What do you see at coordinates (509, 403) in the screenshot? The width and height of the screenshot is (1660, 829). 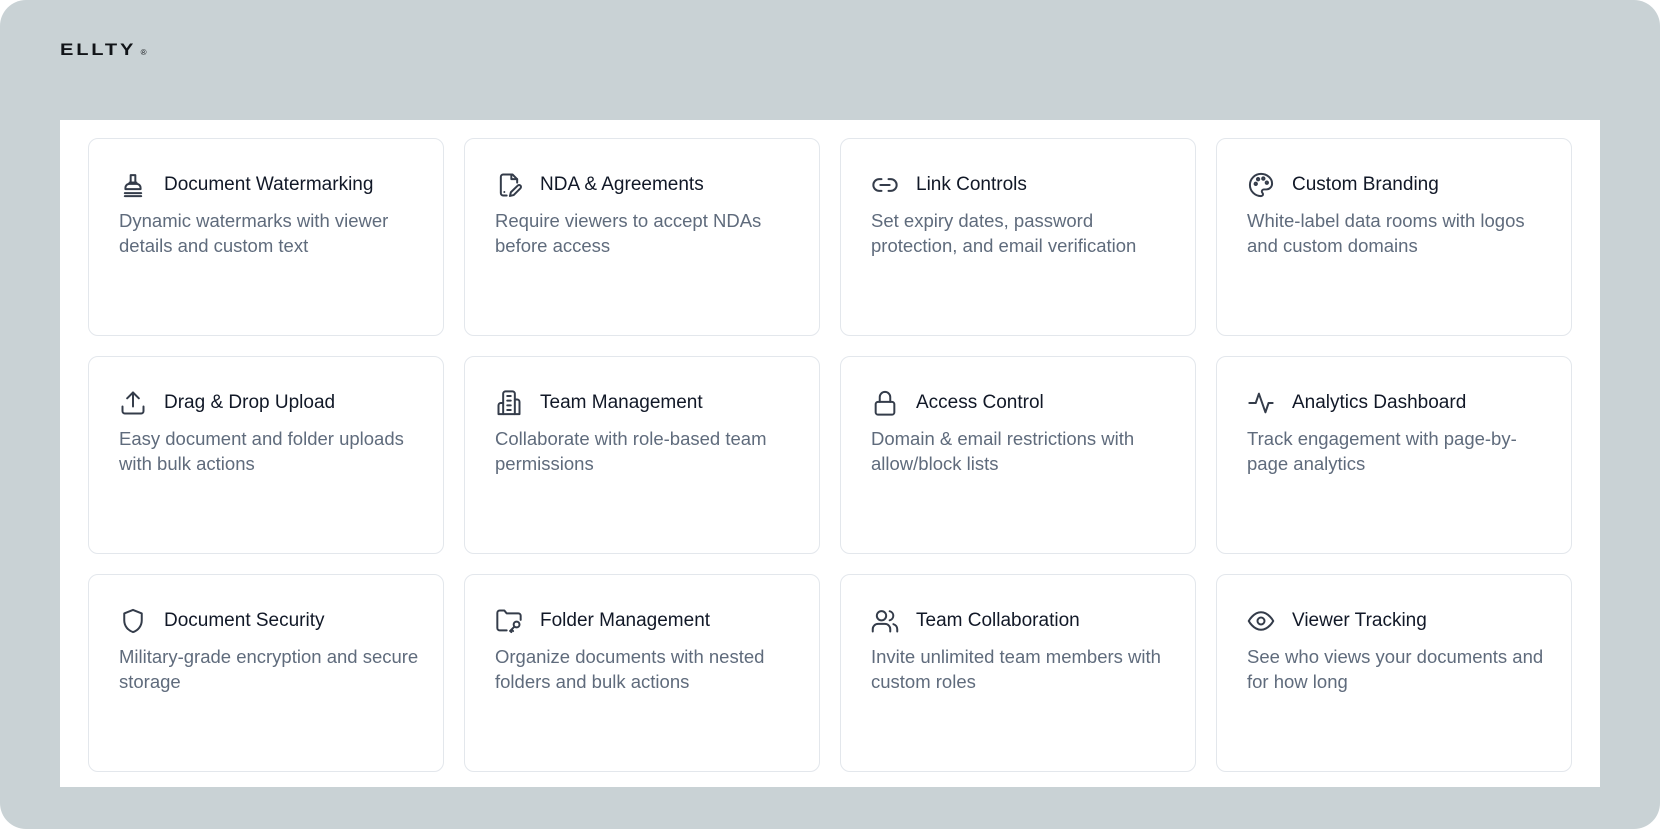 I see `building-icon` at bounding box center [509, 403].